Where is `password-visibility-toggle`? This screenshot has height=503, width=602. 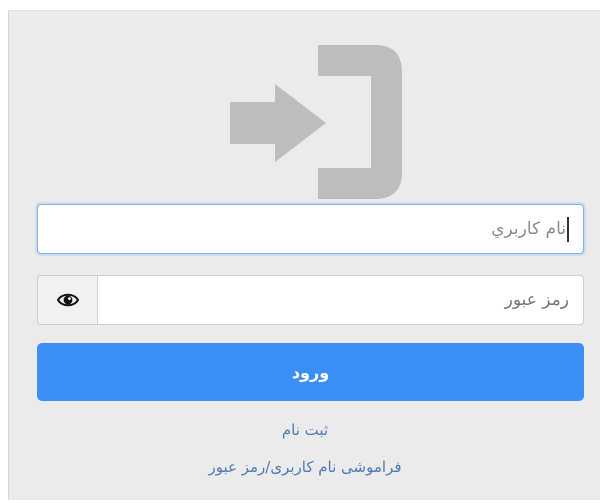
password-visibility-toggle is located at coordinates (67, 300).